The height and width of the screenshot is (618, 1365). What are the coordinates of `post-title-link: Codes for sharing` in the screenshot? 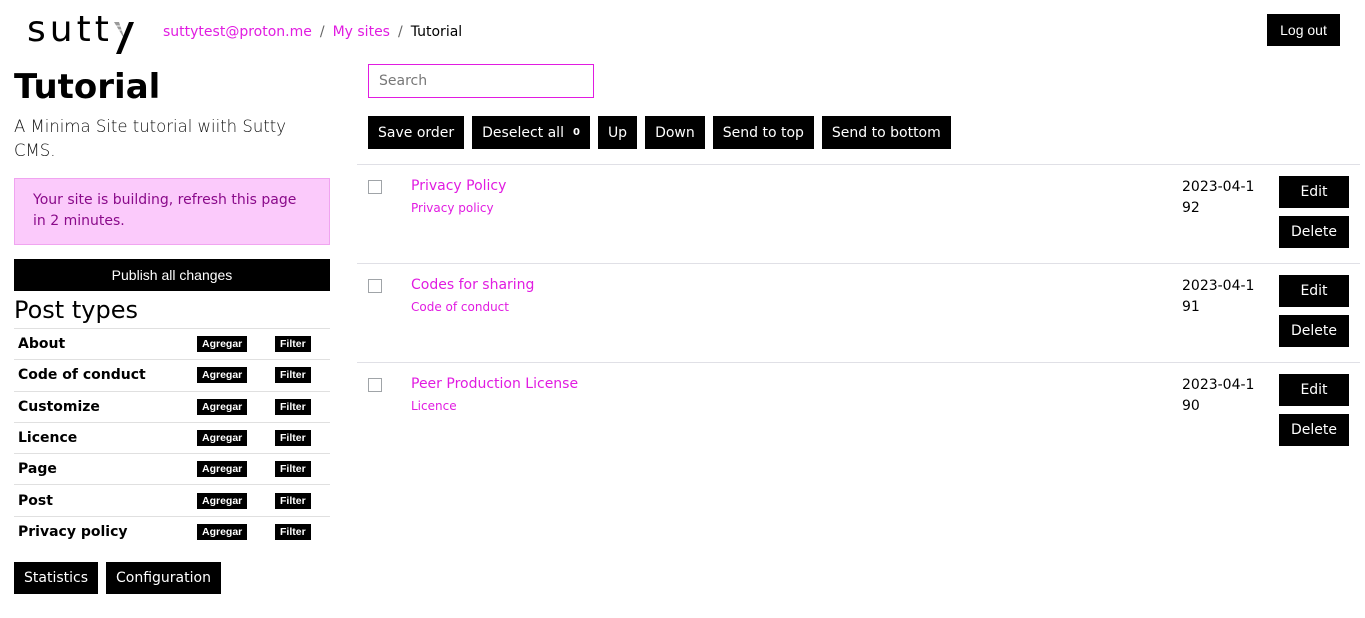 It's located at (472, 285).